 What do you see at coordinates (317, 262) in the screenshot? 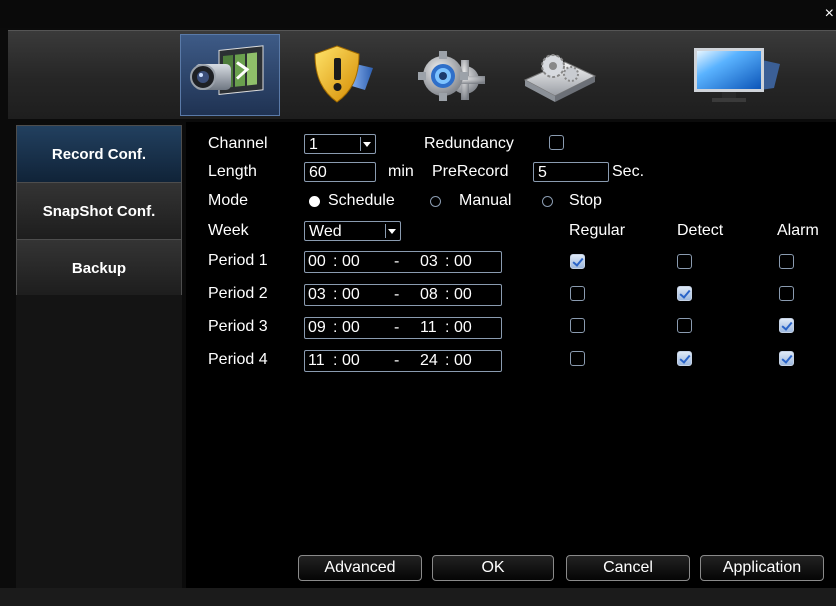
I see `start-hour-field: 00` at bounding box center [317, 262].